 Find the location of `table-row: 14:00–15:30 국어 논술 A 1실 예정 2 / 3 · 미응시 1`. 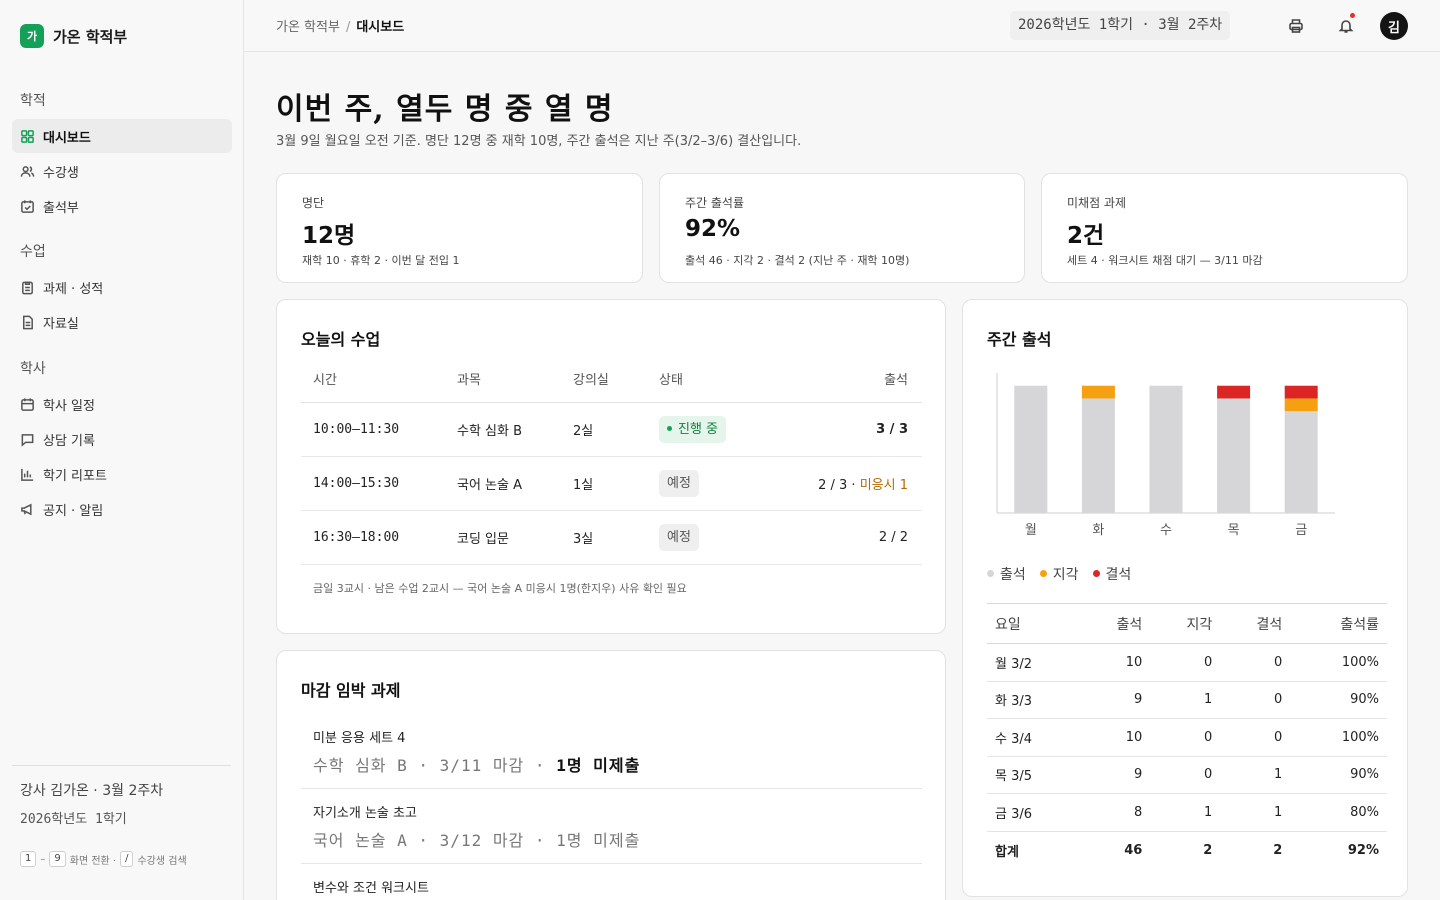

table-row: 14:00–15:30 국어 논술 A 1실 예정 2 / 3 · 미응시 1 is located at coordinates (611, 483).